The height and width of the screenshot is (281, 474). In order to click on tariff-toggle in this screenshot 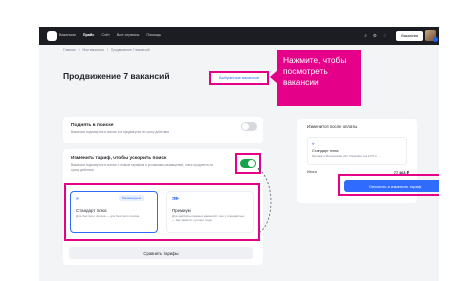, I will do `click(248, 163)`.